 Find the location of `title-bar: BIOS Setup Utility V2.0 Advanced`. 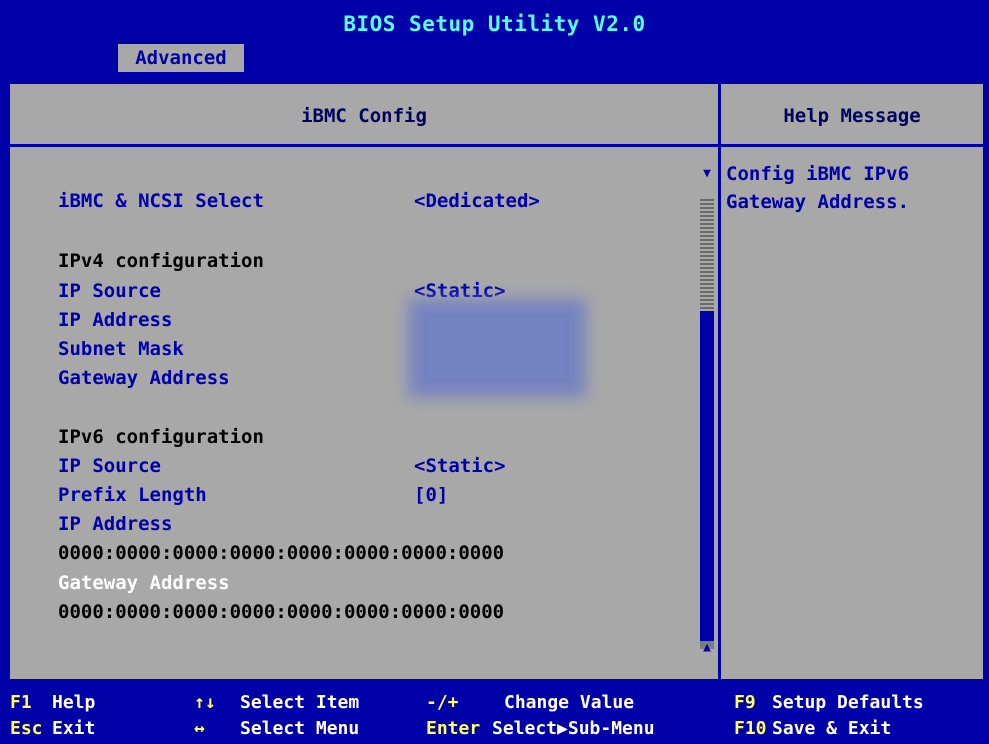

title-bar: BIOS Setup Utility V2.0 Advanced is located at coordinates (494, 38).